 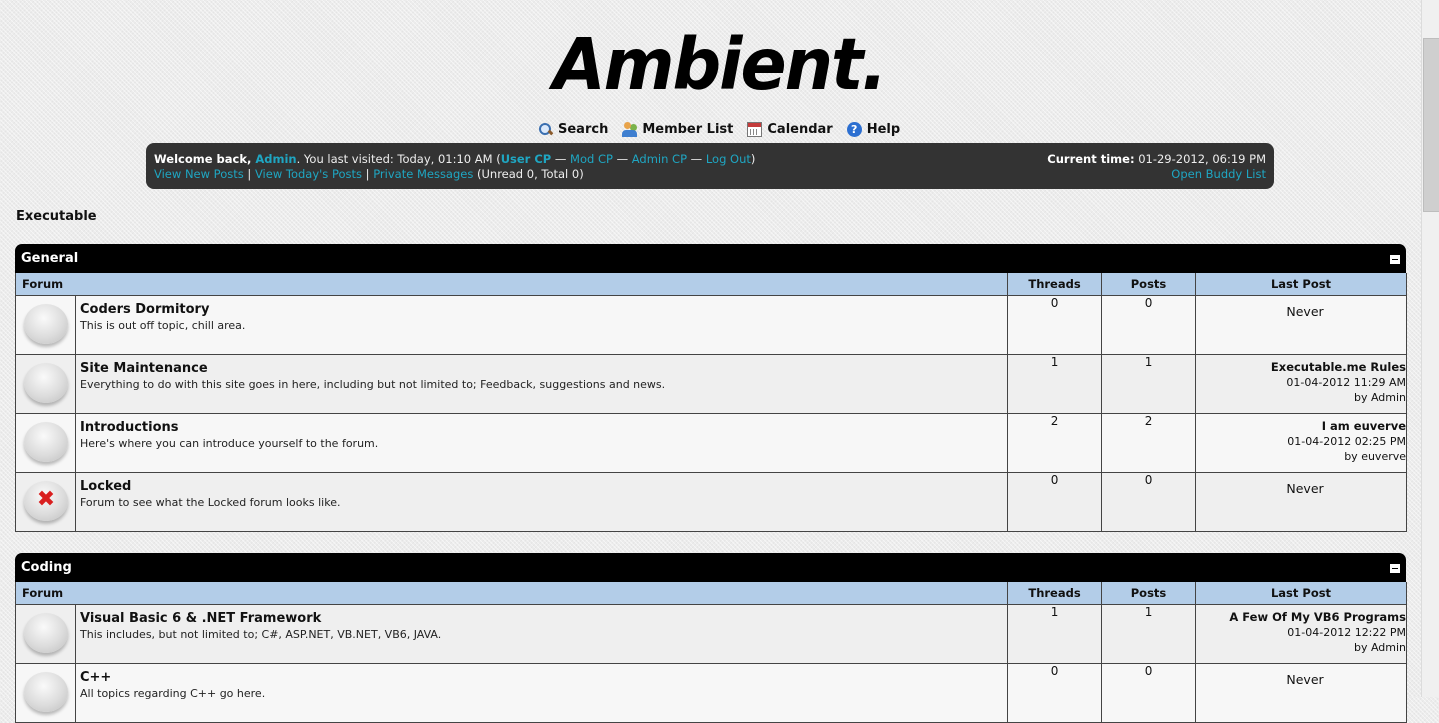 I want to click on col-threads: Threads, so click(x=1055, y=284).